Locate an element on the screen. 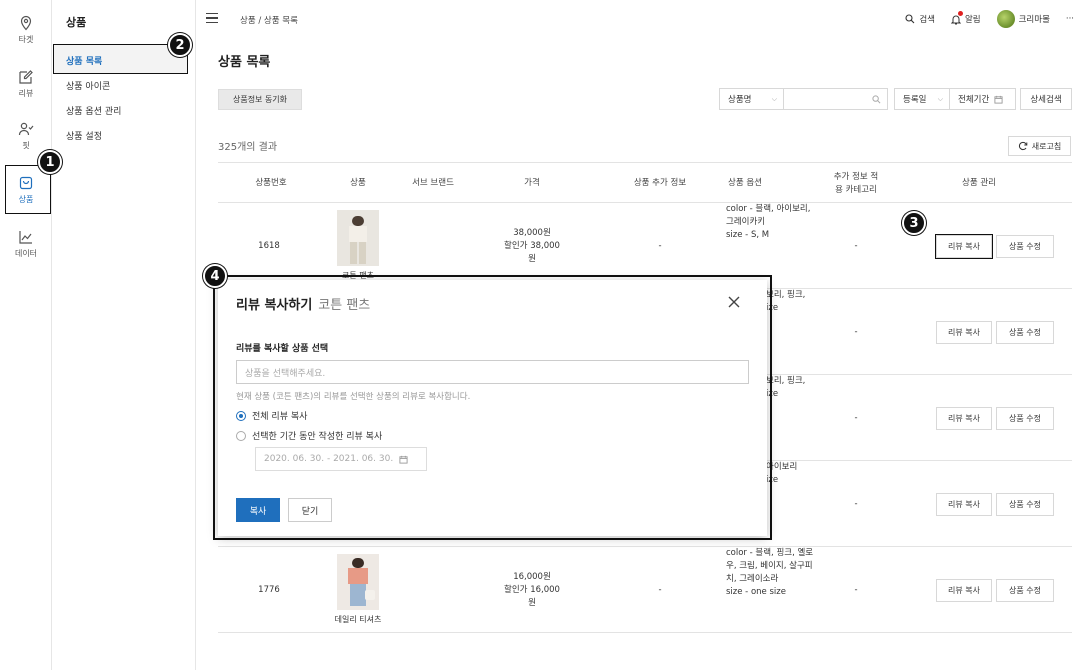  search-button: 검색 is located at coordinates (920, 19).